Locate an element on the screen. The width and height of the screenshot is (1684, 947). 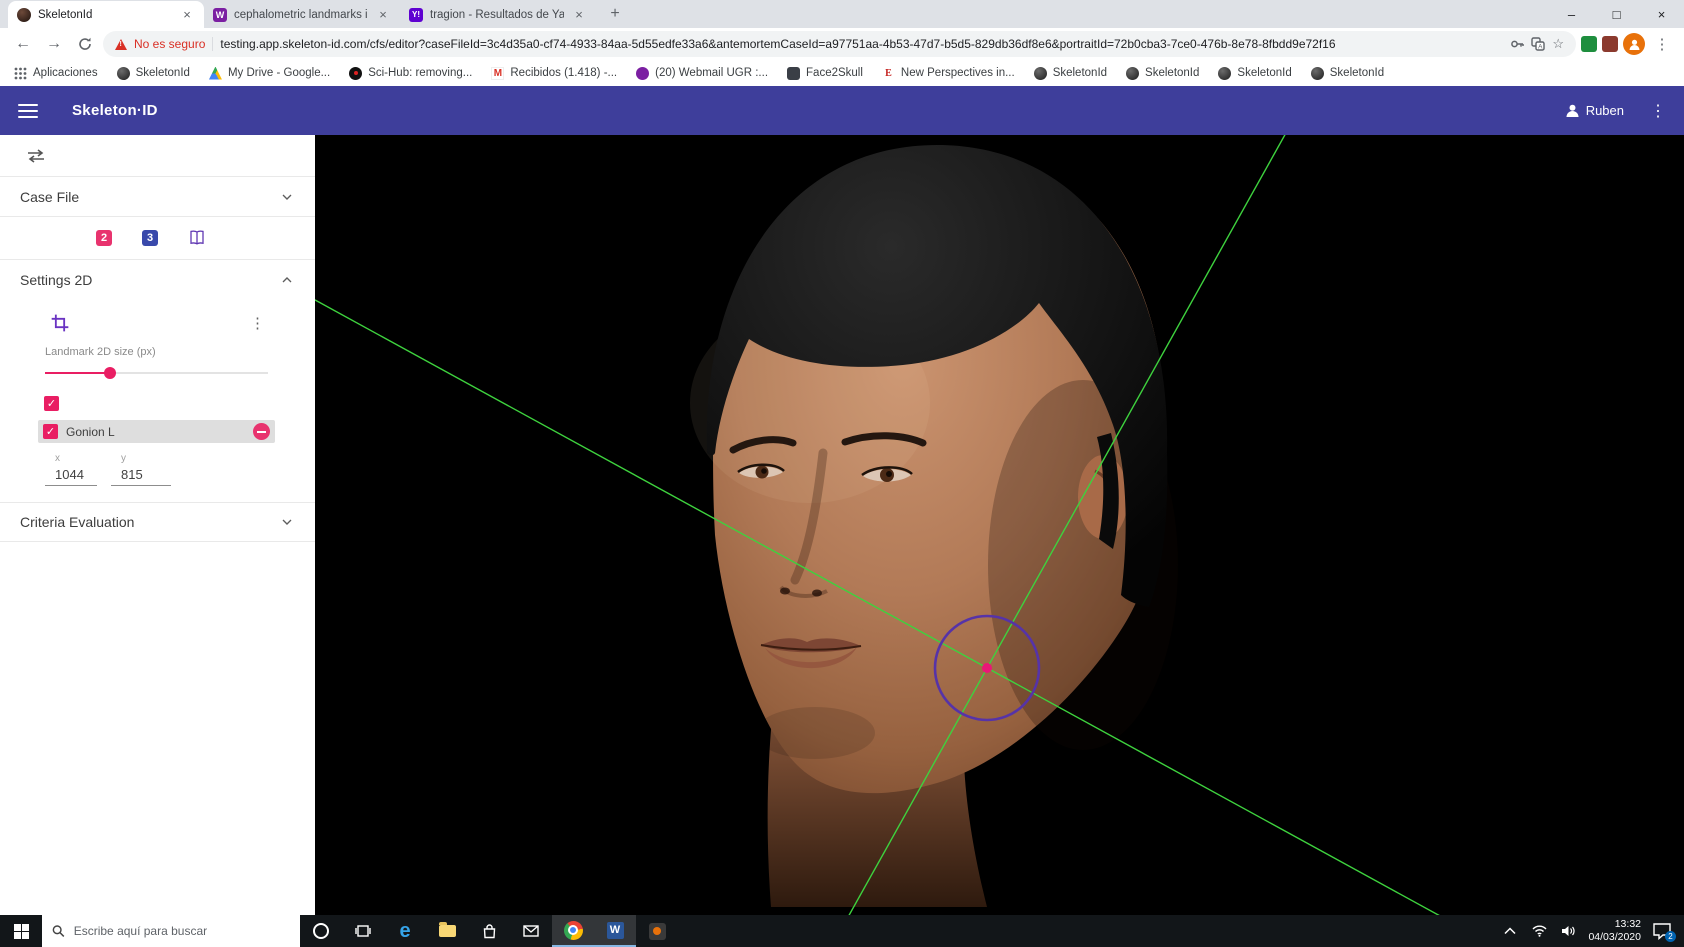
settings-2d-tools: ⋮ is located at coordinates (157, 321).